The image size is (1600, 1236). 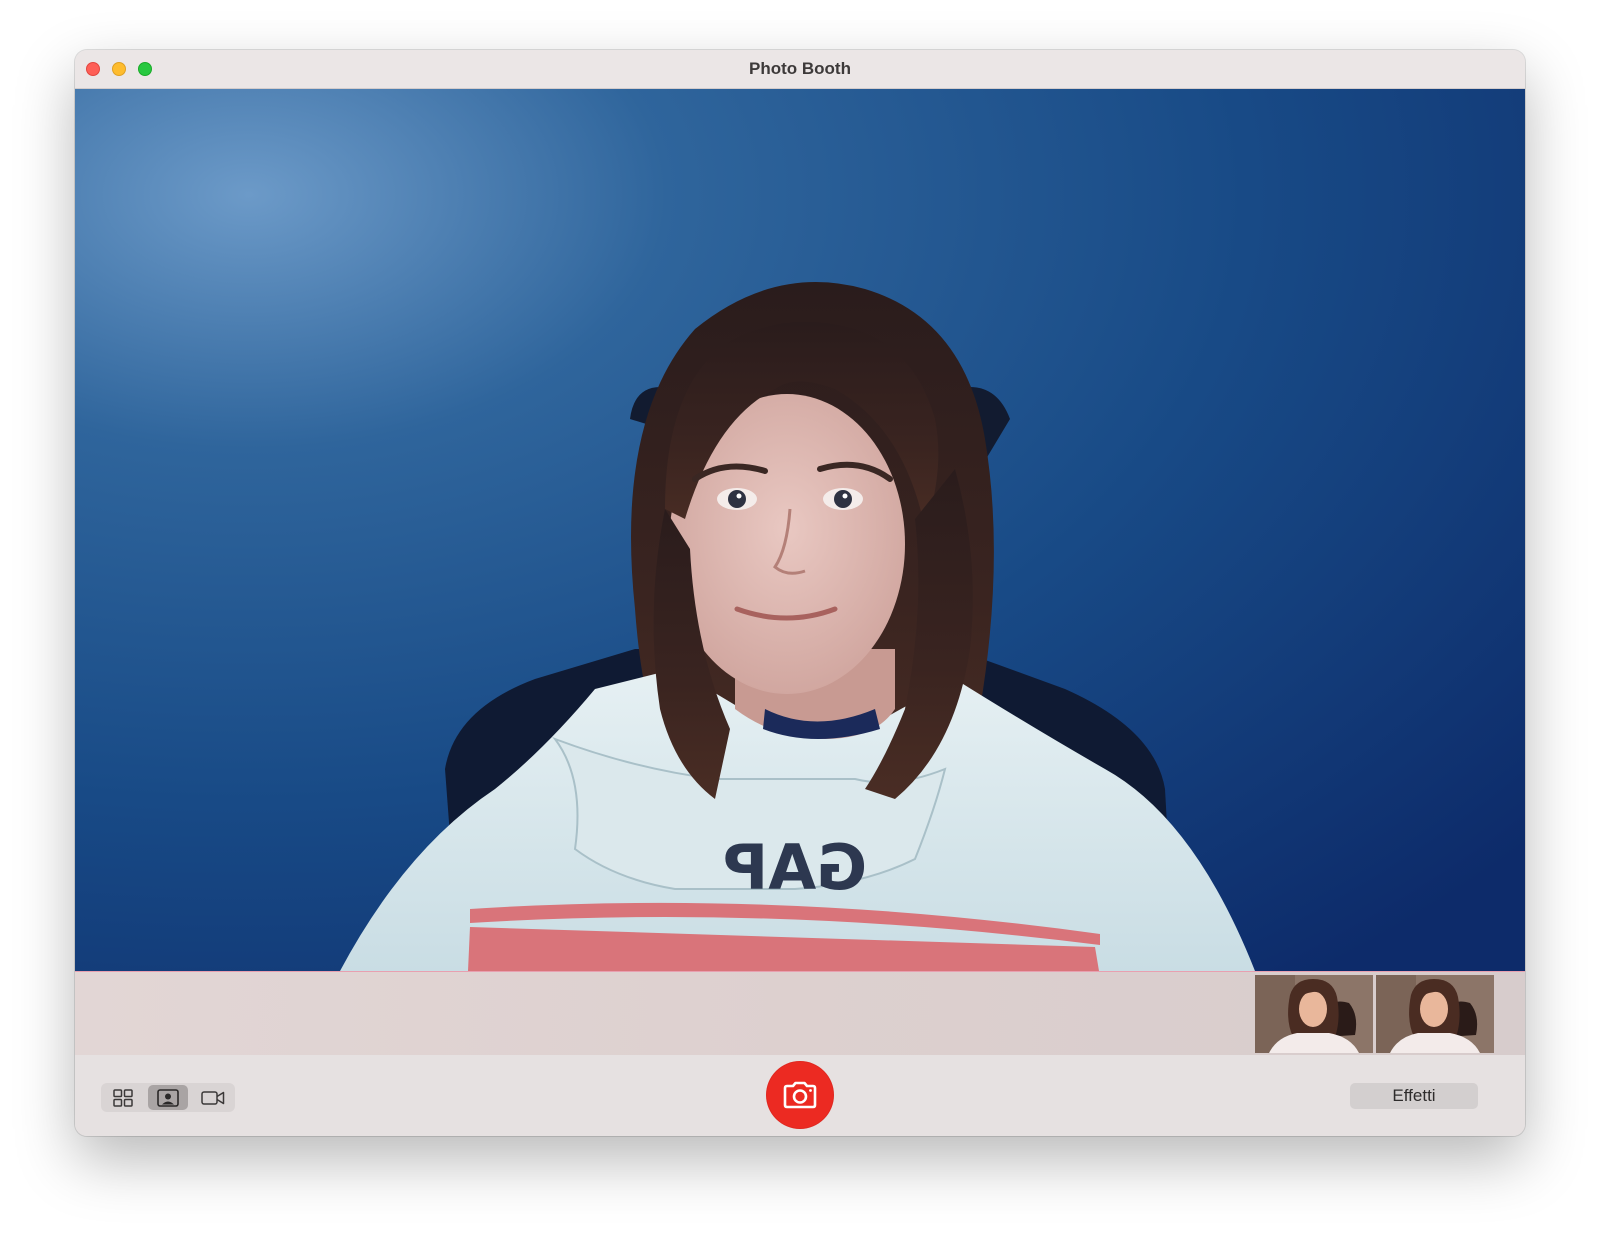 I want to click on portrait-icon, so click(x=168, y=1097).